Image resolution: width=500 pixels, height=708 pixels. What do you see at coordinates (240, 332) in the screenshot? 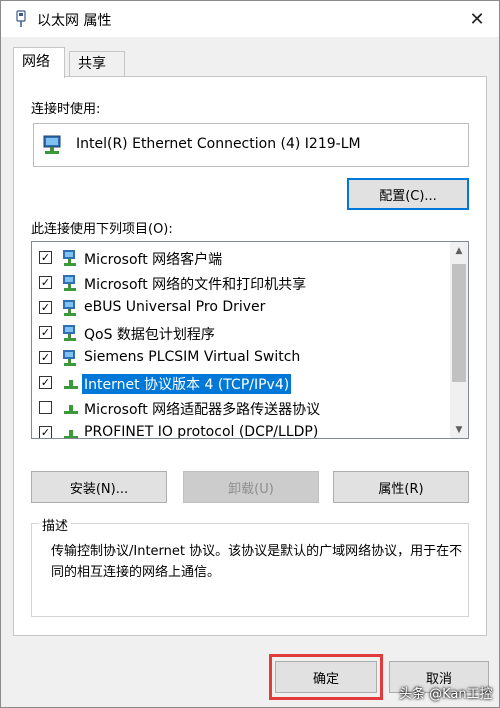
I see `list-item: ✓ QoS 数据包计划程序` at bounding box center [240, 332].